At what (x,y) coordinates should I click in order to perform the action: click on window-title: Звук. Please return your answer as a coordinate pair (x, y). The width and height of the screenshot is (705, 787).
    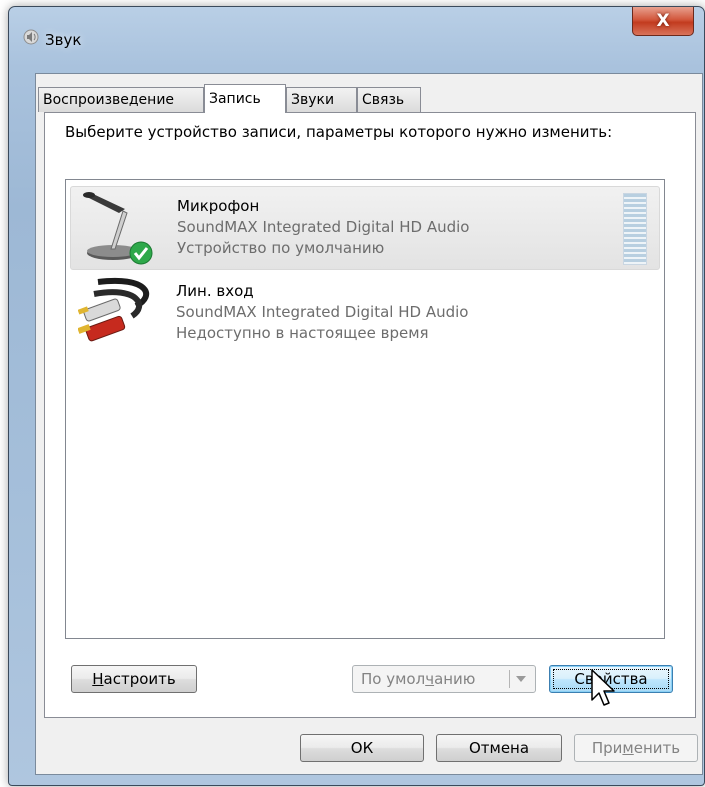
    Looking at the image, I should click on (63, 40).